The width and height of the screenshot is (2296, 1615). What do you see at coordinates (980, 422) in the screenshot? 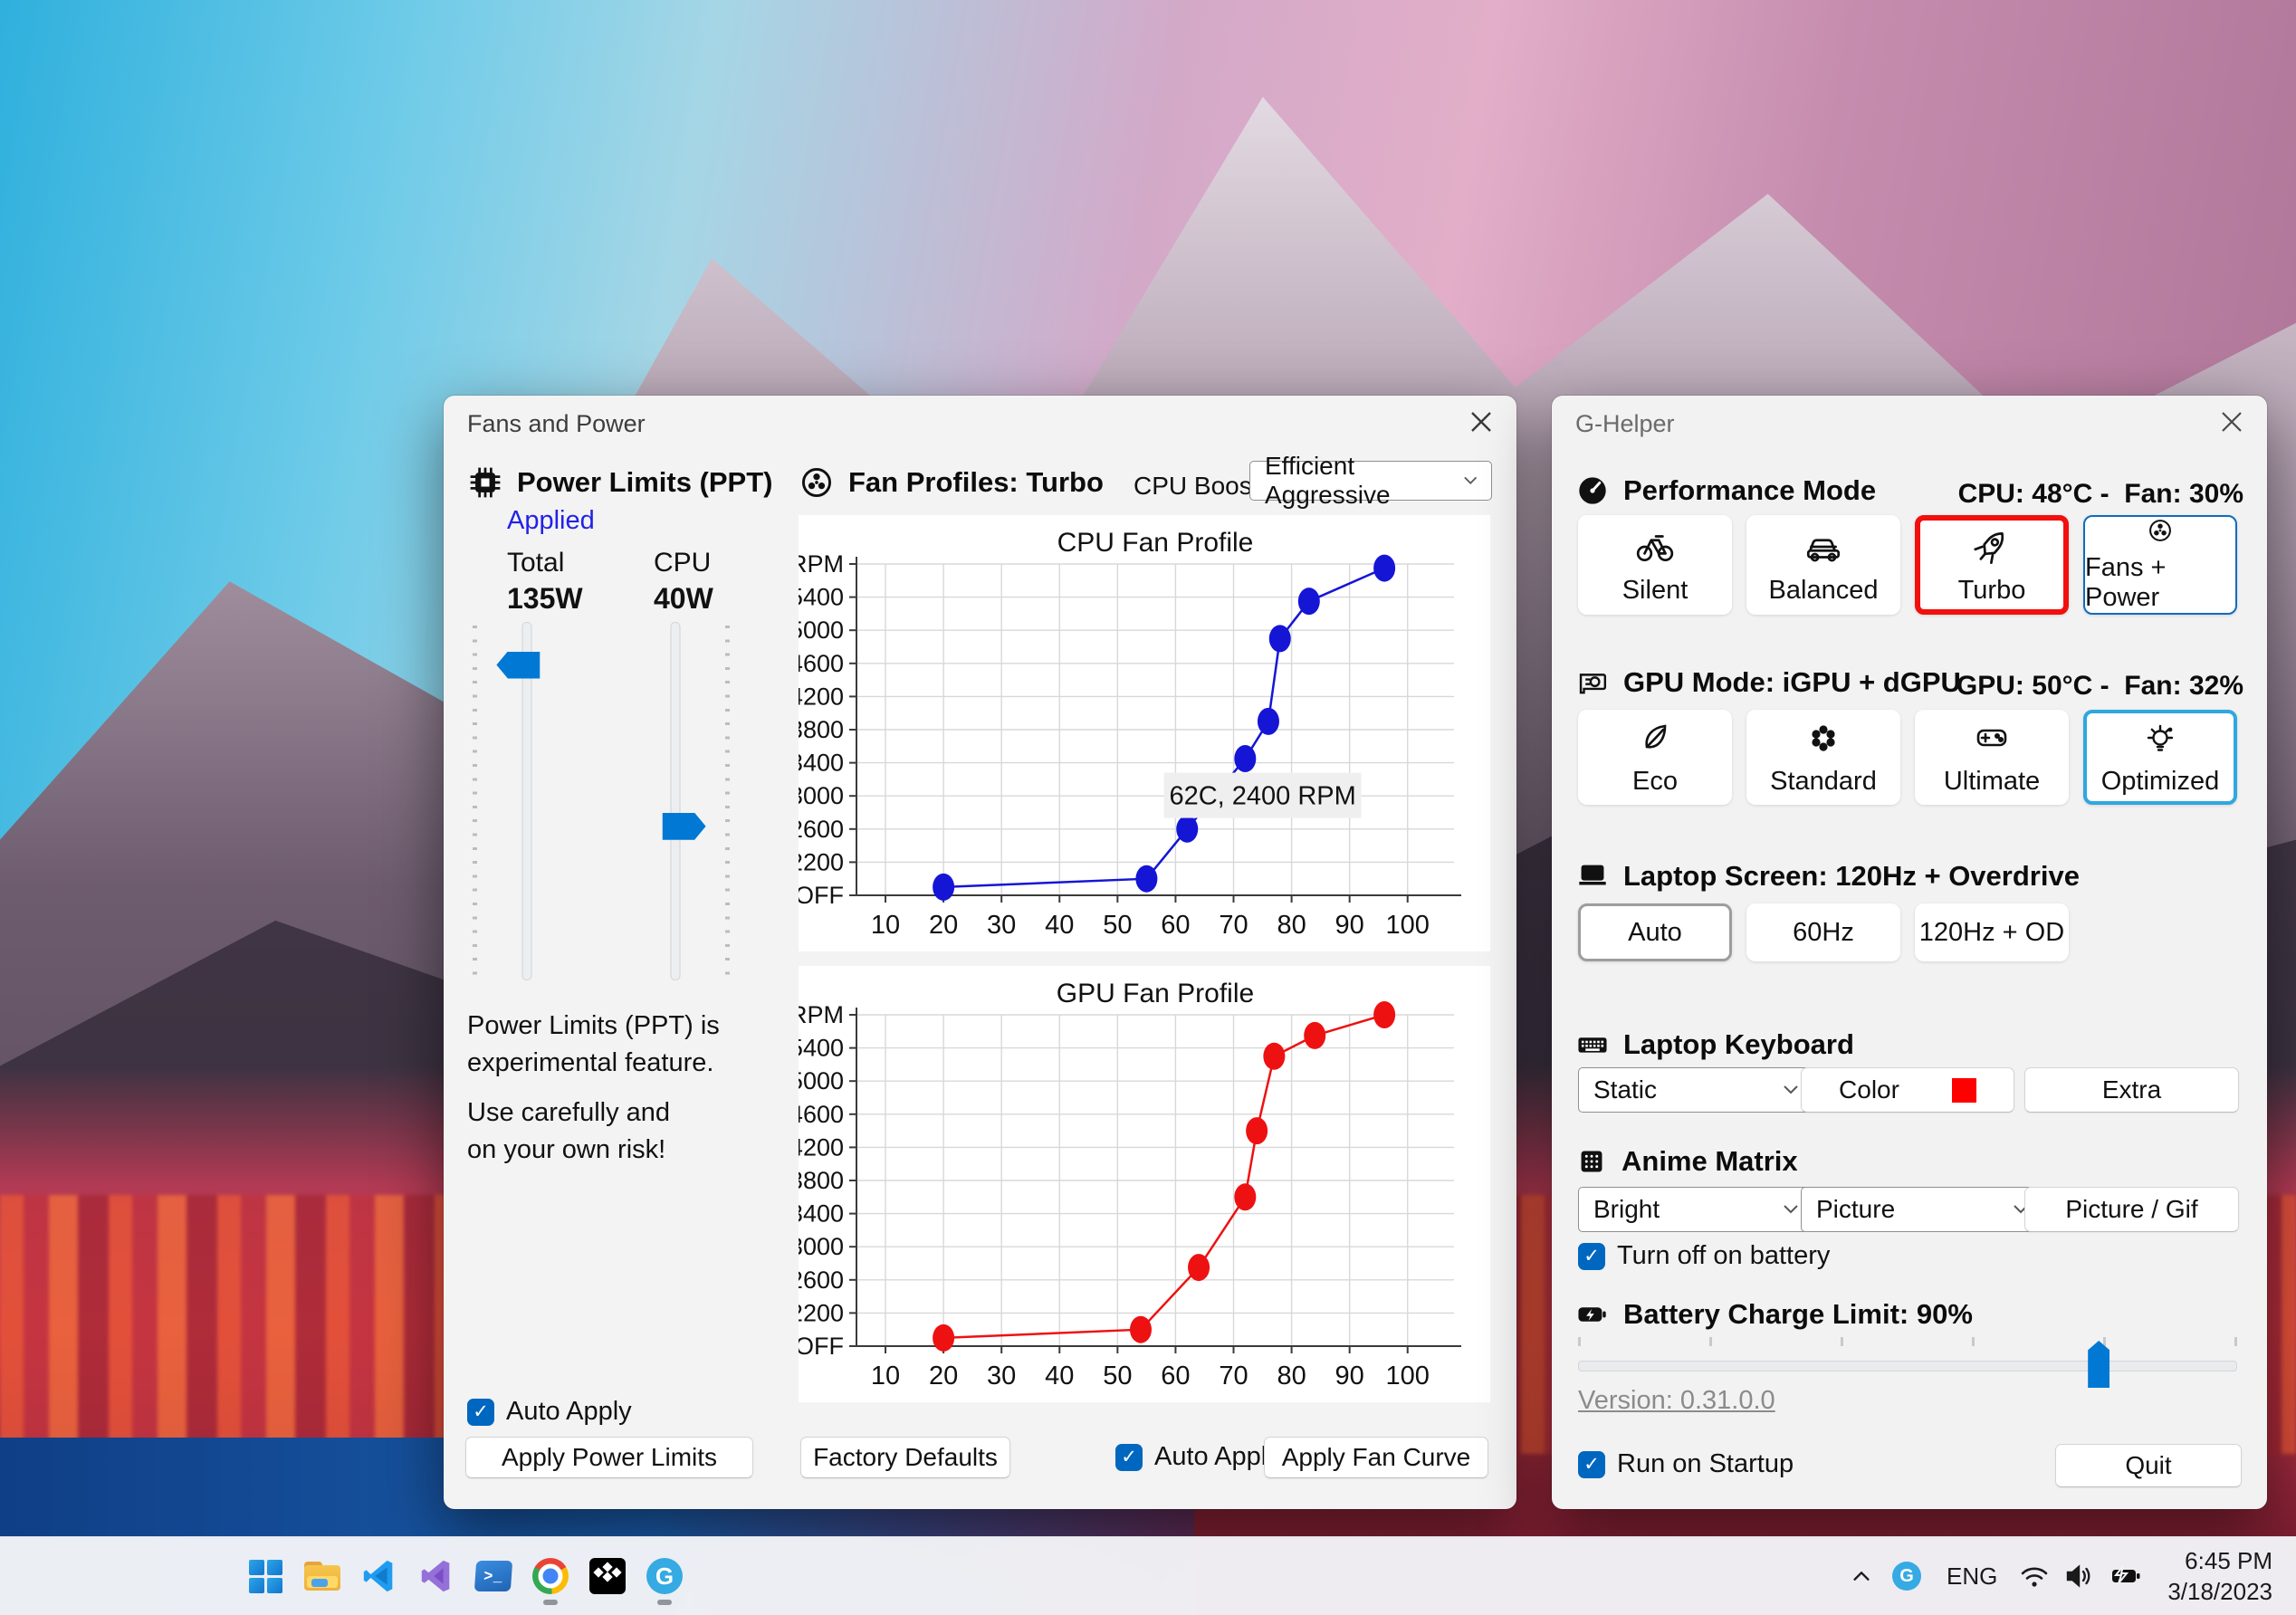
I see `fans-window-titlebar: Fans and Power` at bounding box center [980, 422].